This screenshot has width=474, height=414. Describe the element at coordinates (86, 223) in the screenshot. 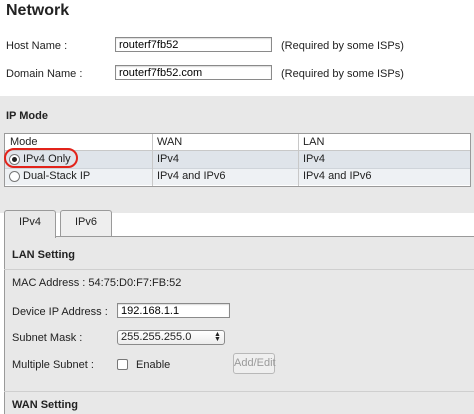

I see `tab-ipv6: IPv6` at that location.